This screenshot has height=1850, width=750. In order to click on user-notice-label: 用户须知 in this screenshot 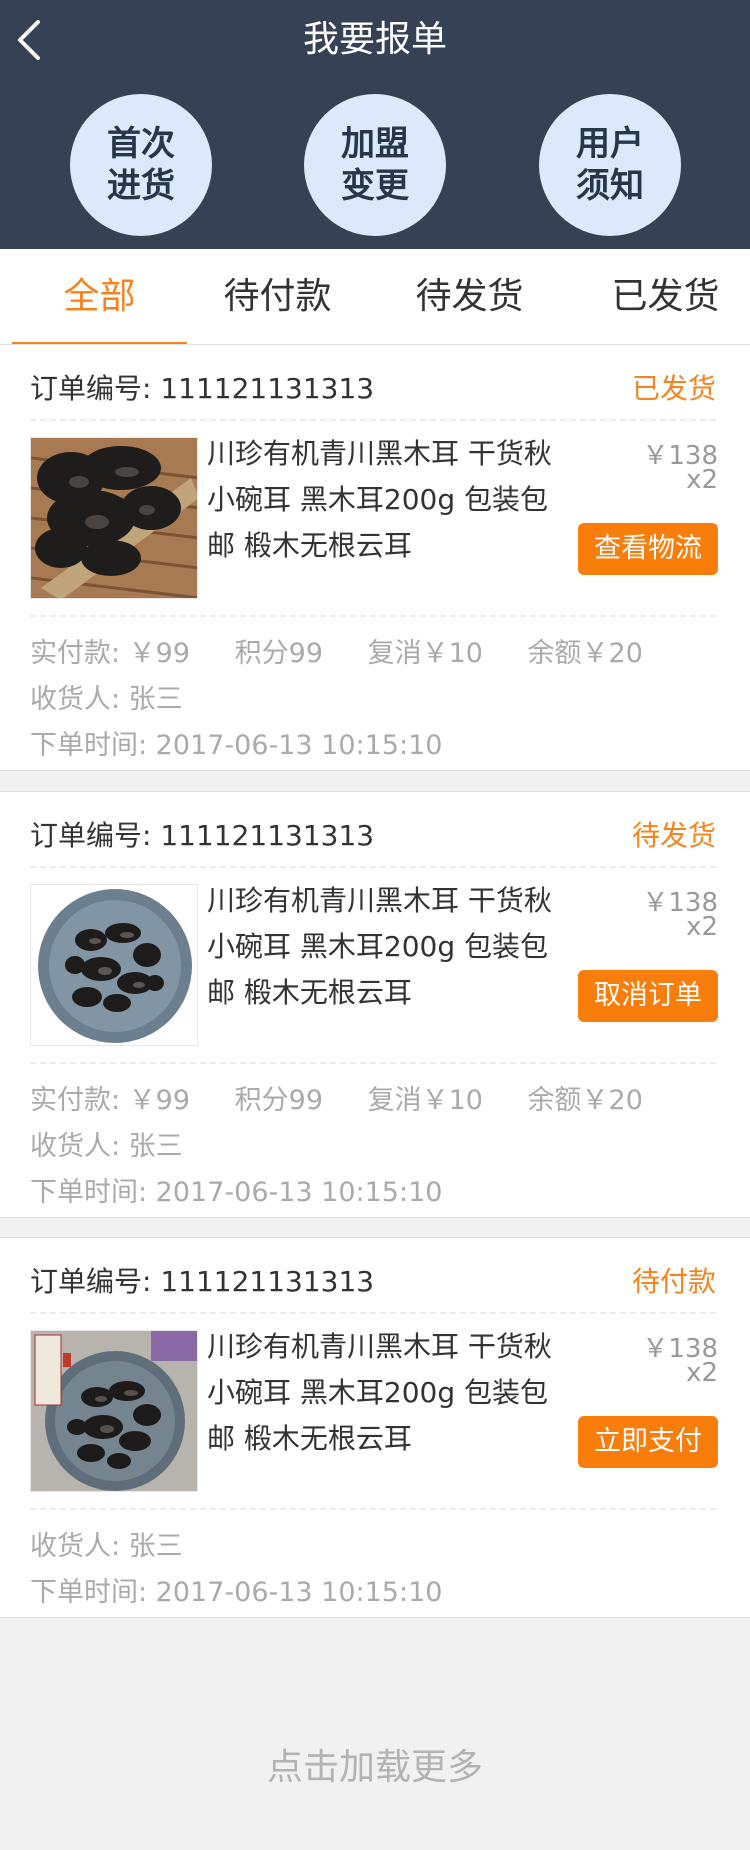, I will do `click(610, 165)`.